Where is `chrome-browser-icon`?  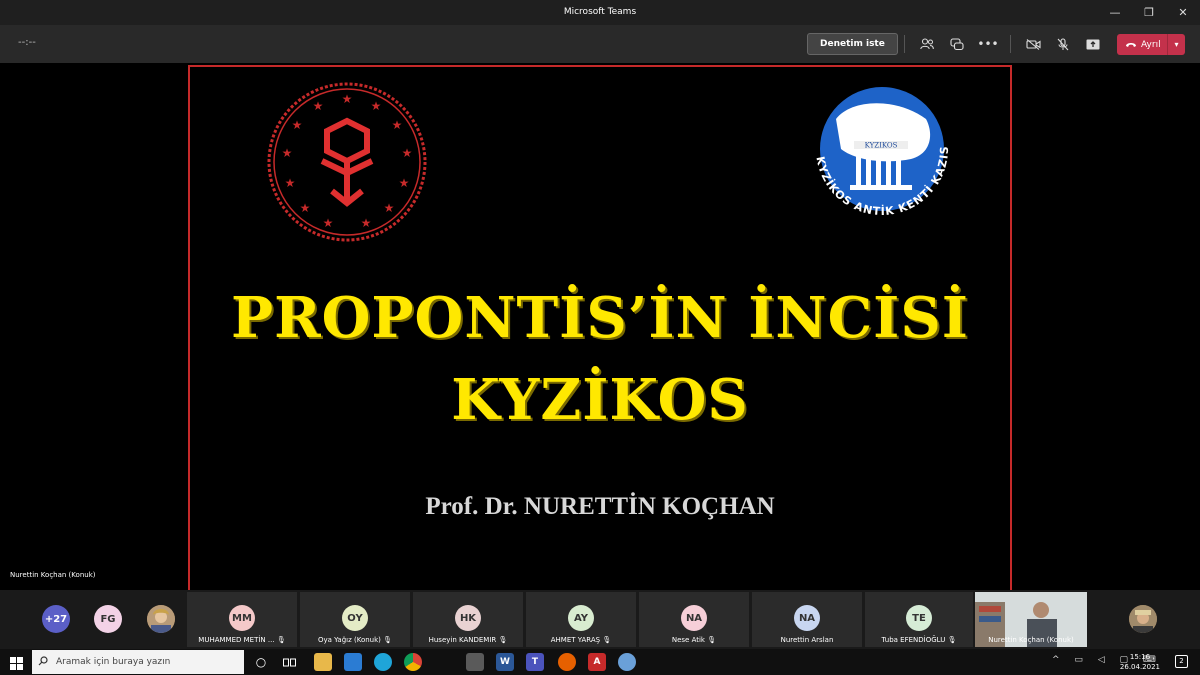 chrome-browser-icon is located at coordinates (413, 662).